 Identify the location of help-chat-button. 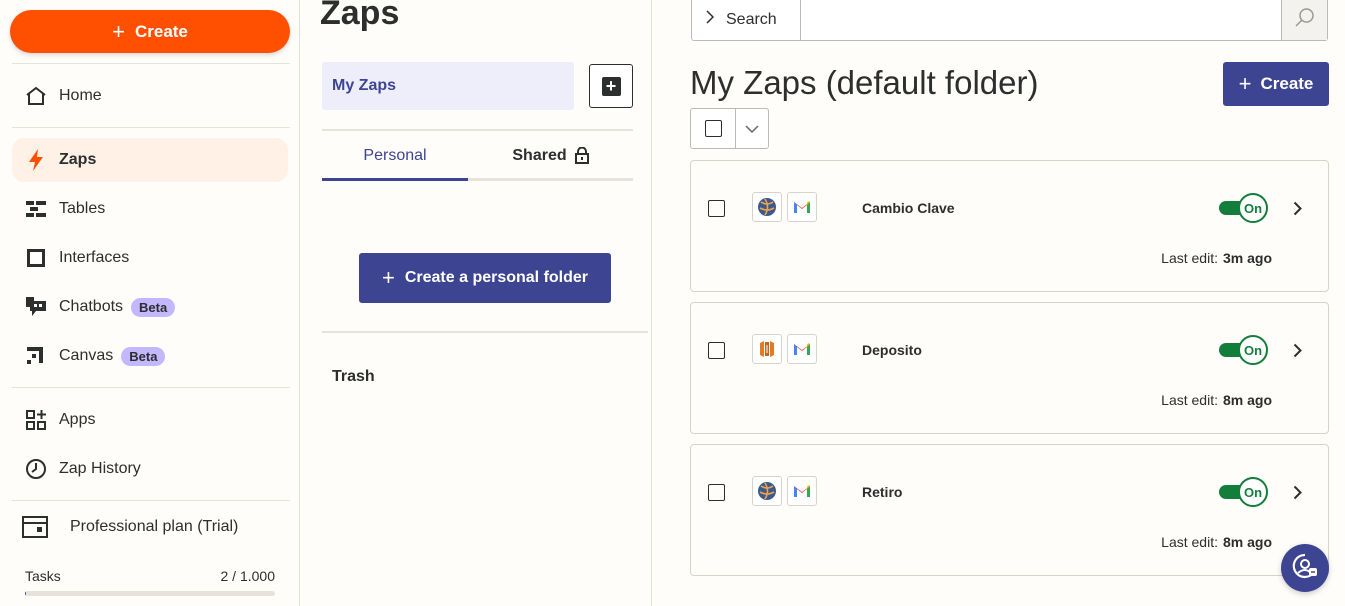
(1305, 568).